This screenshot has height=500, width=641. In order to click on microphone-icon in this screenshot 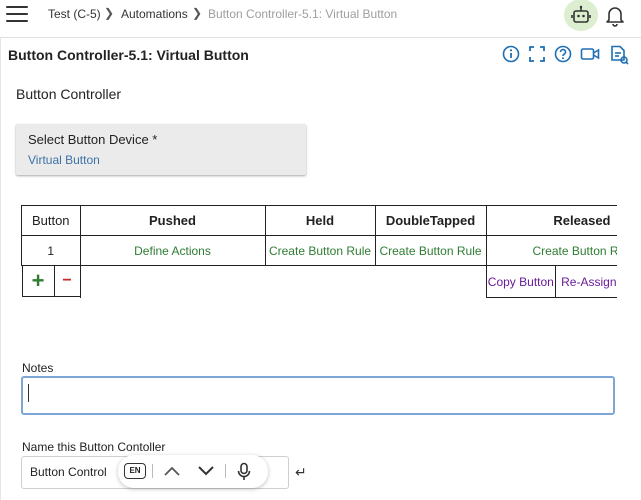, I will do `click(244, 474)`.